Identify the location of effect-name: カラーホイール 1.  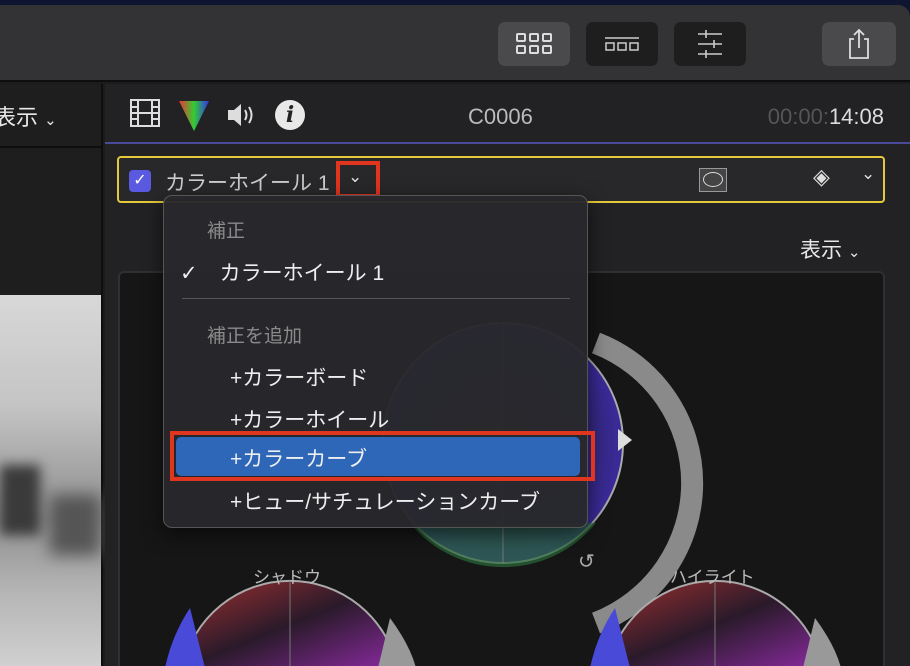
(247, 183).